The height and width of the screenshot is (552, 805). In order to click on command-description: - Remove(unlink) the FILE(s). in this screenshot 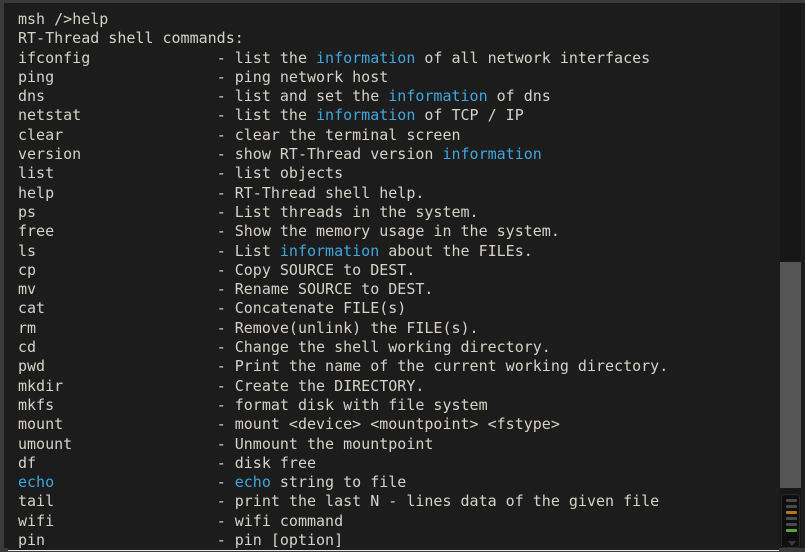, I will do `click(347, 327)`.